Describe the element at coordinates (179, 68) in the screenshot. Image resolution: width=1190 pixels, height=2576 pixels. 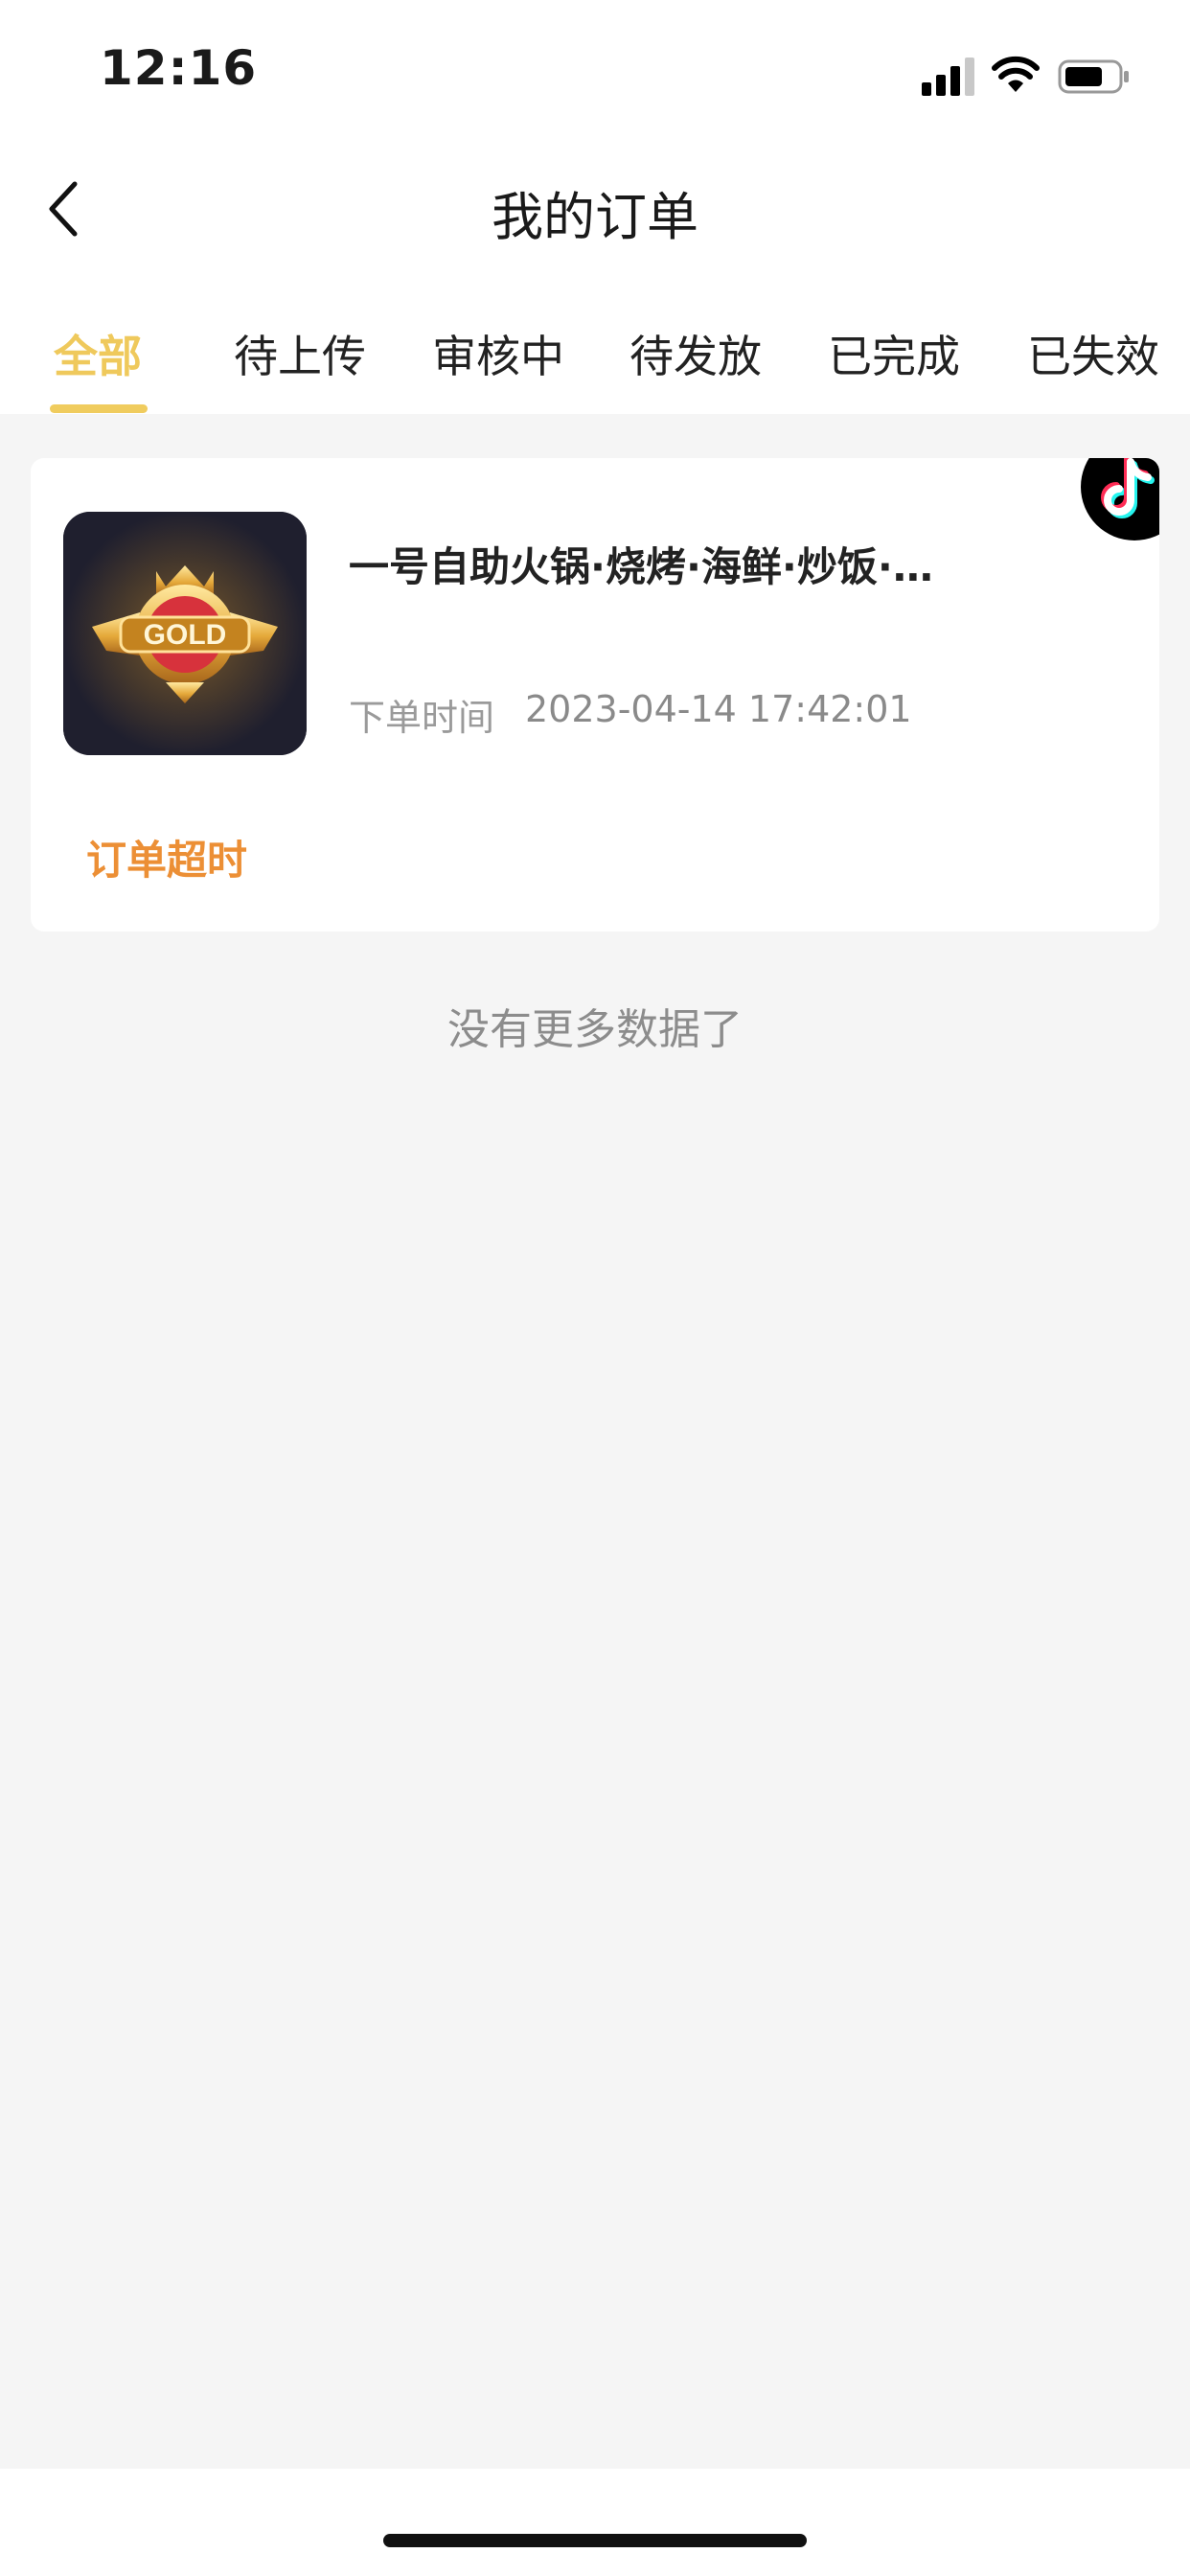
I see `status-time: 12:16` at that location.